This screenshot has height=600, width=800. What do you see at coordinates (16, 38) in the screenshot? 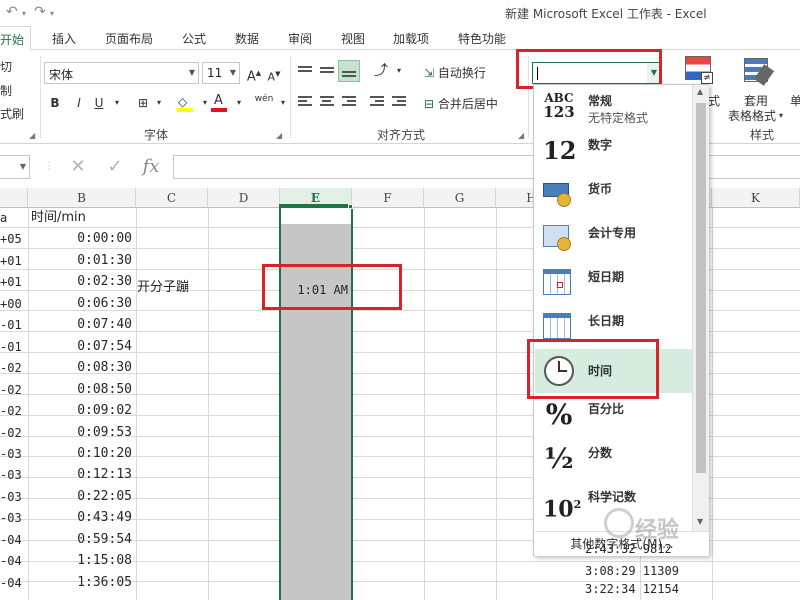
I see `tab-home: 开始` at bounding box center [16, 38].